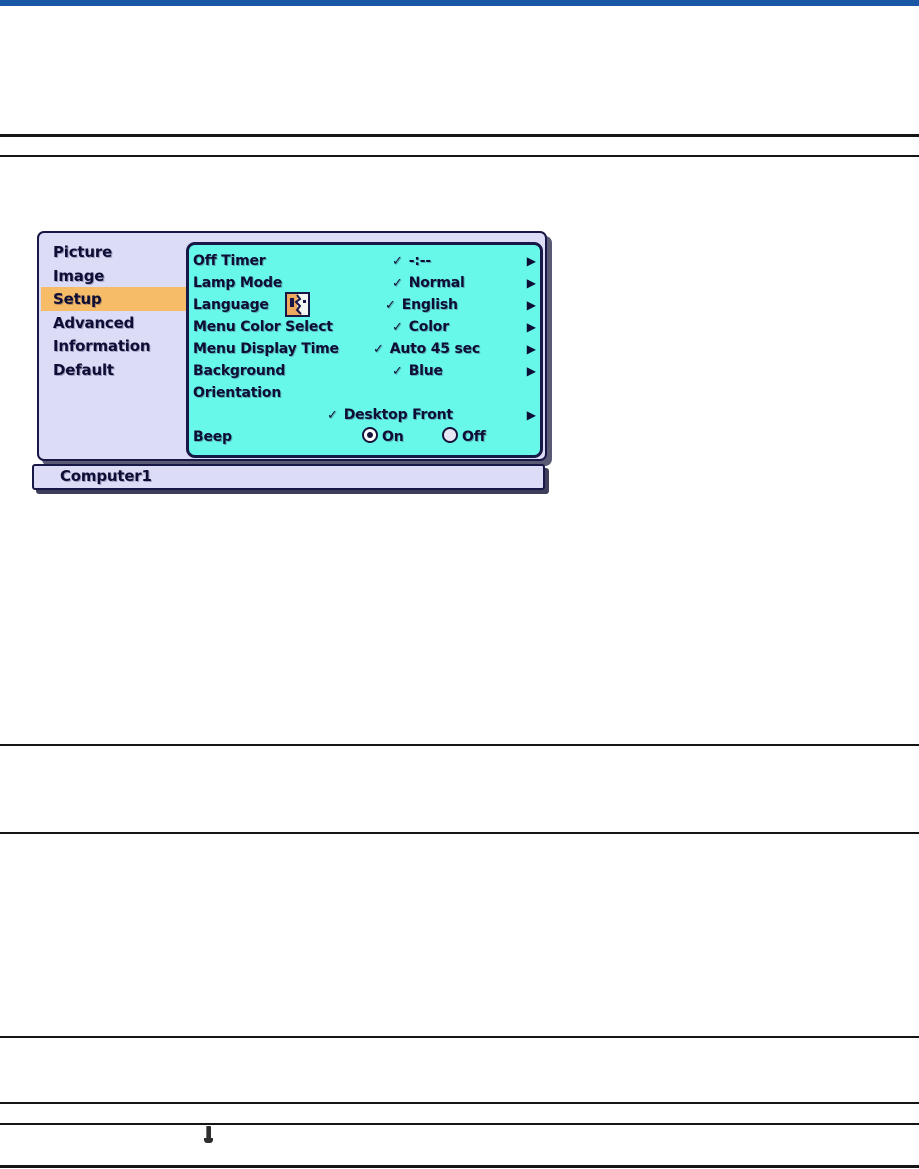 The height and width of the screenshot is (1169, 919). Describe the element at coordinates (390, 415) in the screenshot. I see `orientation-value: ✓ Desktop Front` at that location.